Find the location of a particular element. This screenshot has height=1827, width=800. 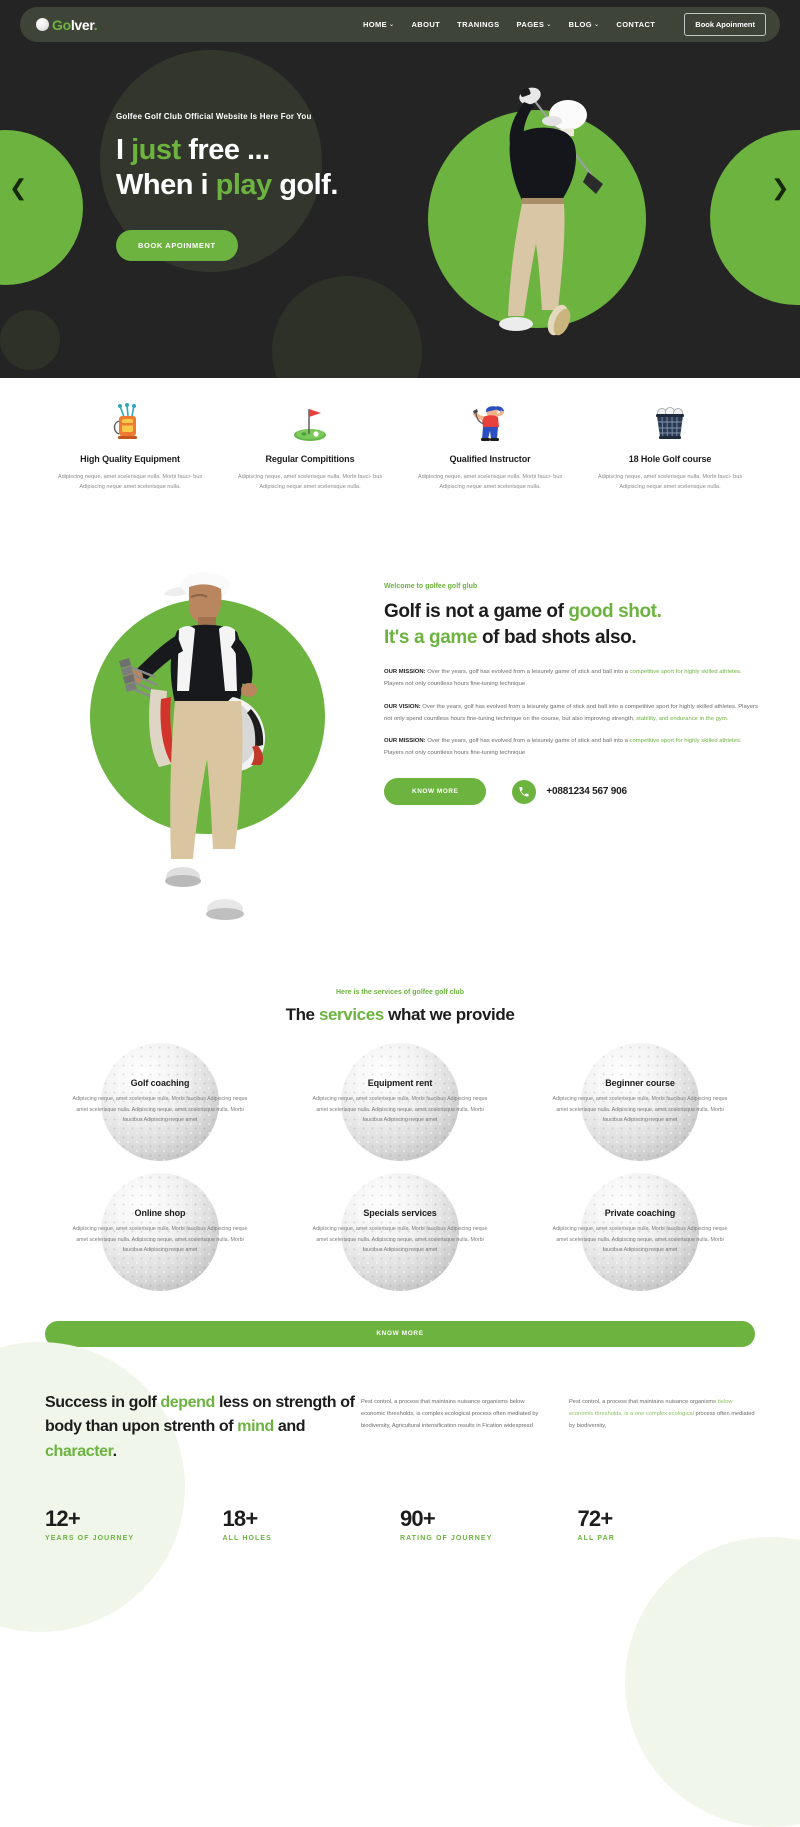

stat-number: 90+ is located at coordinates (489, 1519).